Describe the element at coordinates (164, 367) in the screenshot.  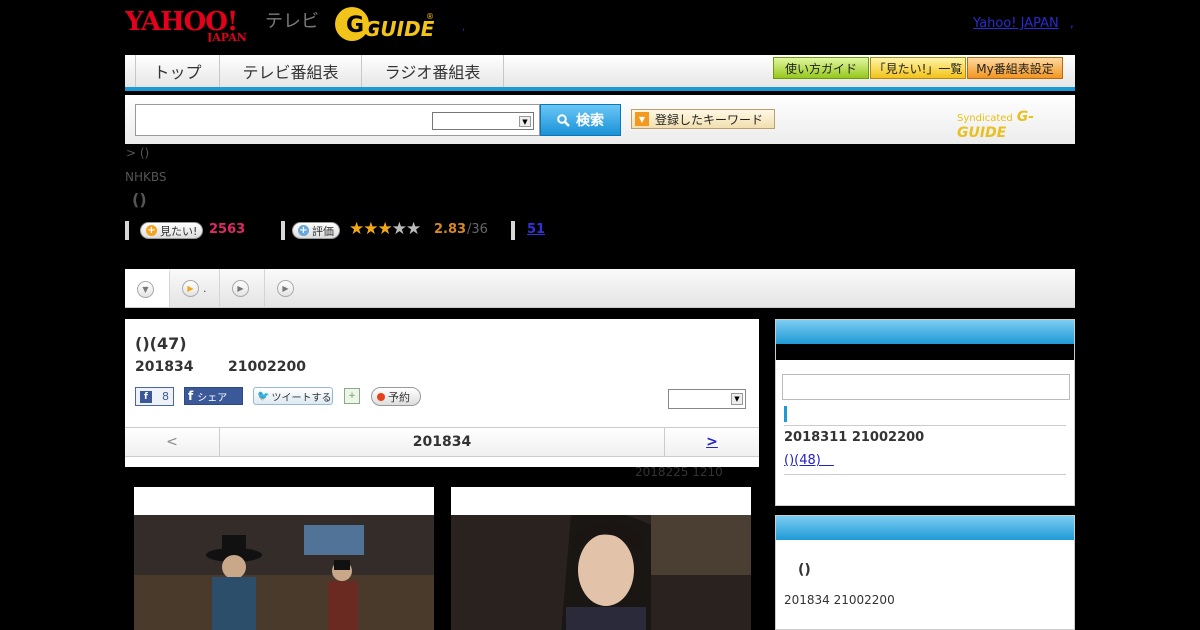
I see `episode-date: 201834` at that location.